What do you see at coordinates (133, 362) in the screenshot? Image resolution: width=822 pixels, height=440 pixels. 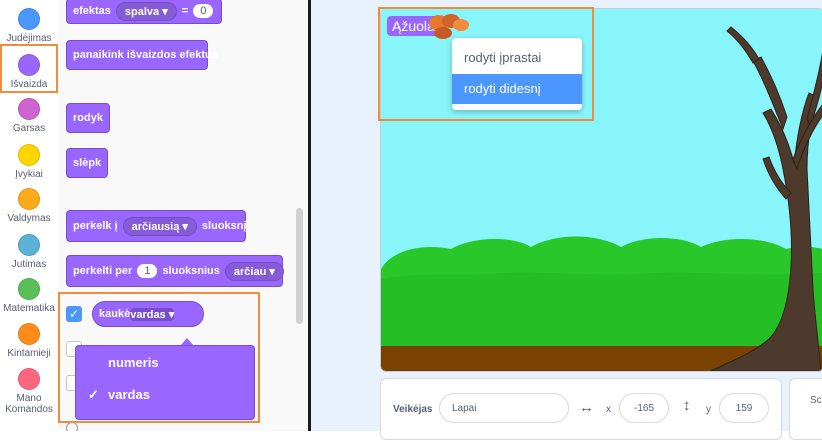 I see `menu-option-label: numeris` at bounding box center [133, 362].